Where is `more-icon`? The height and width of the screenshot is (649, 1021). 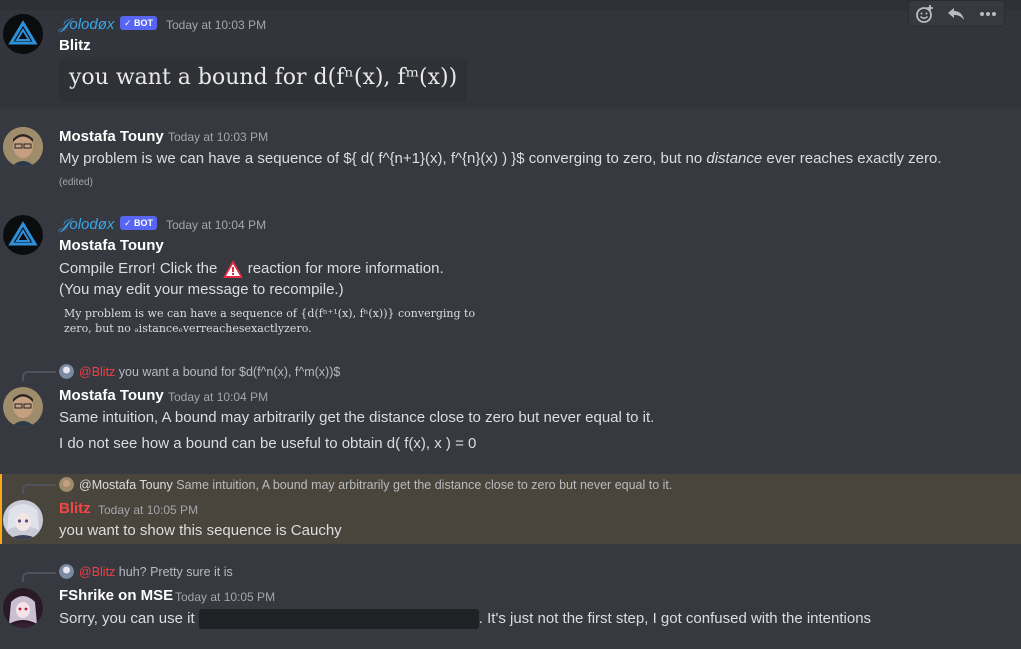
more-icon is located at coordinates (988, 14).